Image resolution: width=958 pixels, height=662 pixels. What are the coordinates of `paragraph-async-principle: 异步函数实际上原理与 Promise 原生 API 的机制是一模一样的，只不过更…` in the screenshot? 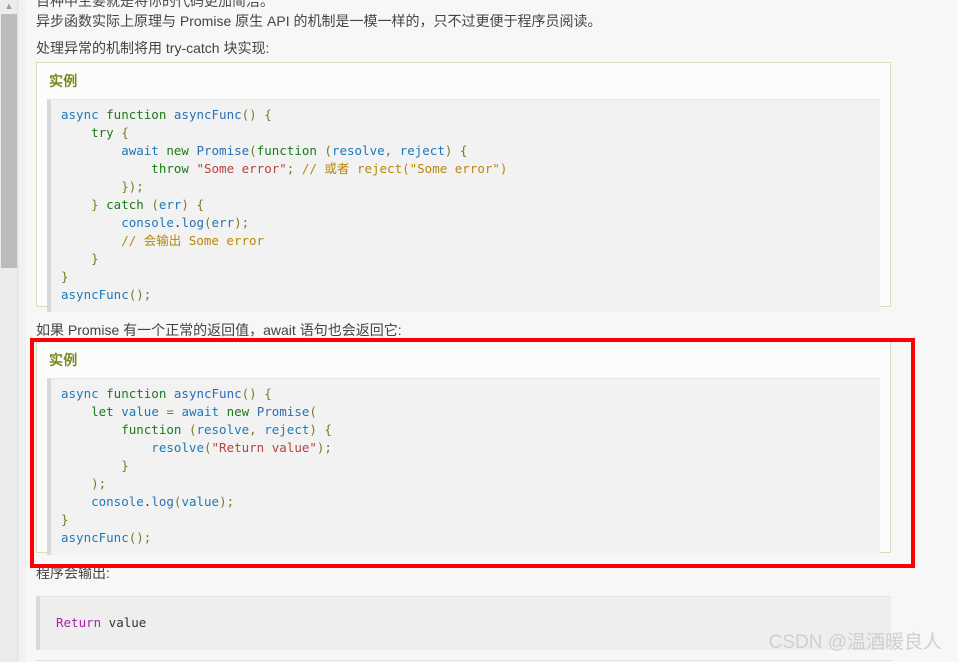 It's located at (319, 21).